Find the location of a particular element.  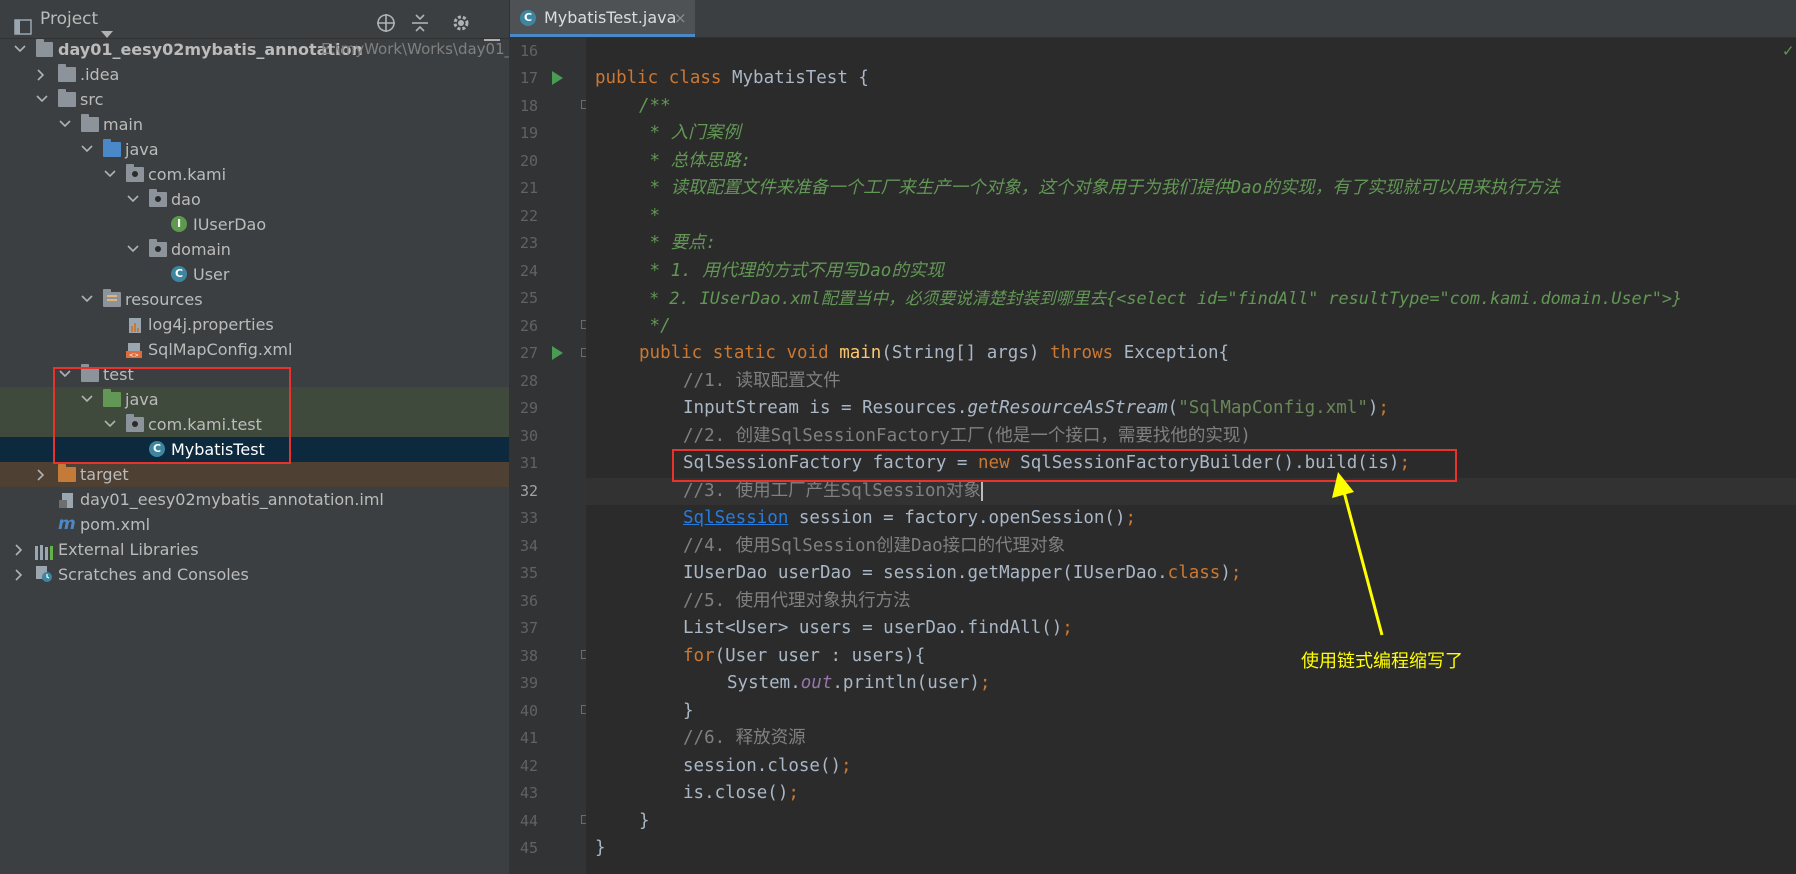

tree-item-sqlmapconfig-xml: <> SqlMapConfig.xml is located at coordinates (254, 349).